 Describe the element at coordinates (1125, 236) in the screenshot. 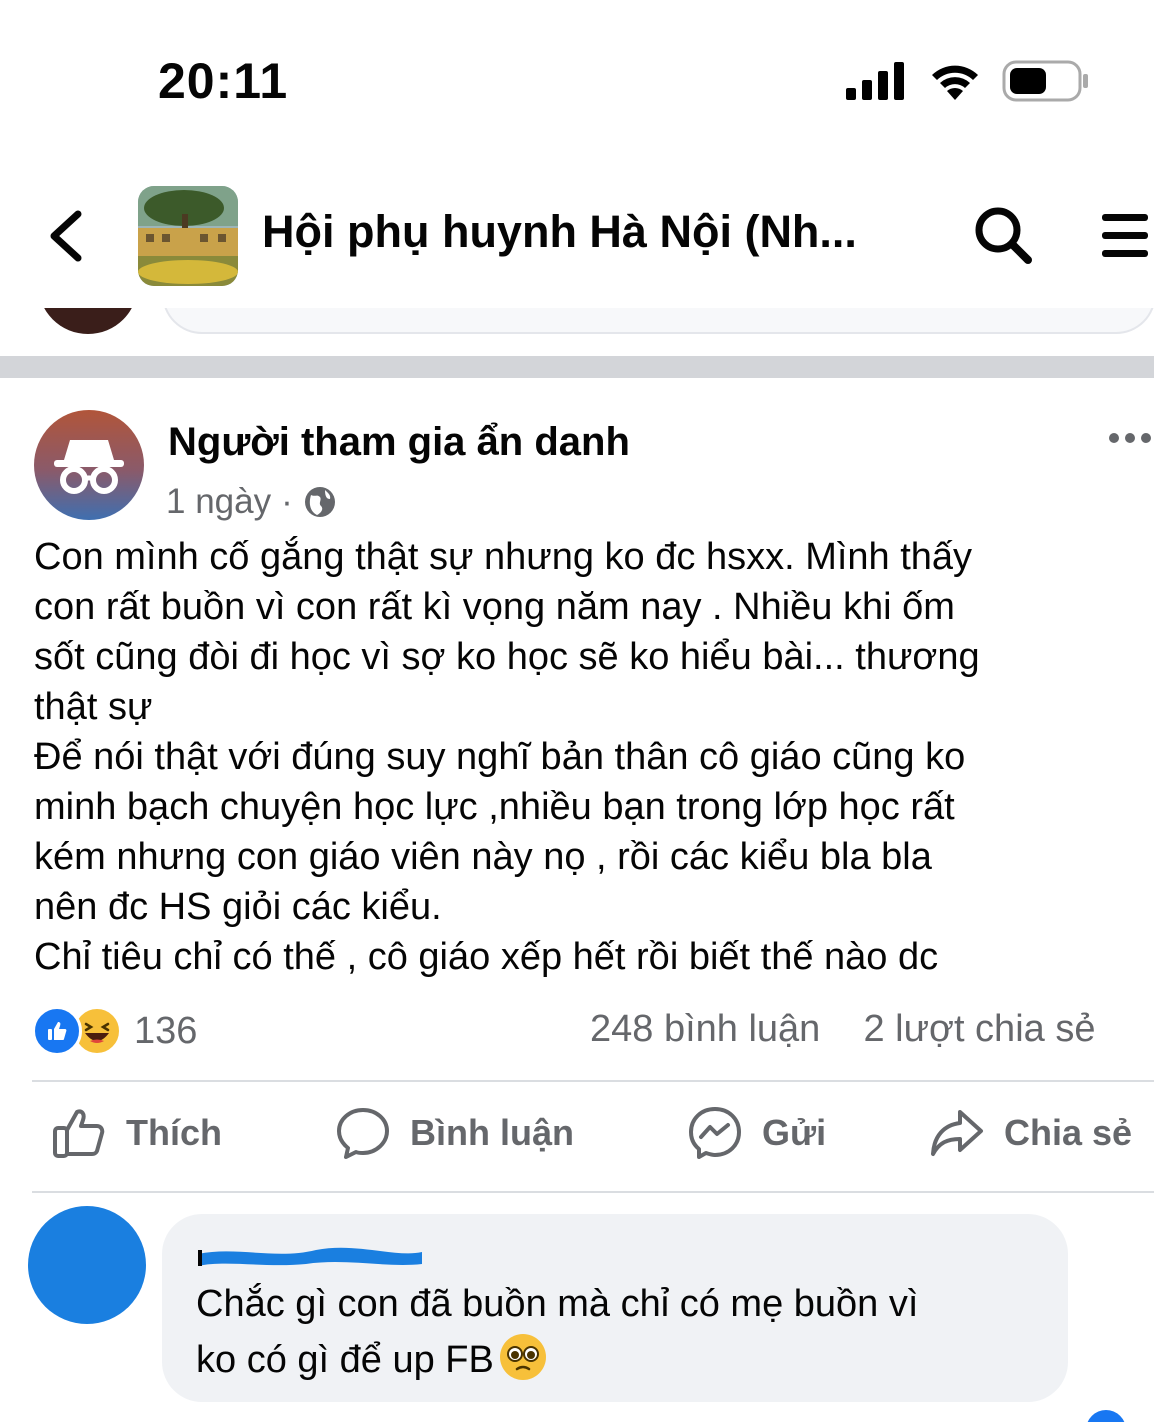

I see `menu-icon` at that location.